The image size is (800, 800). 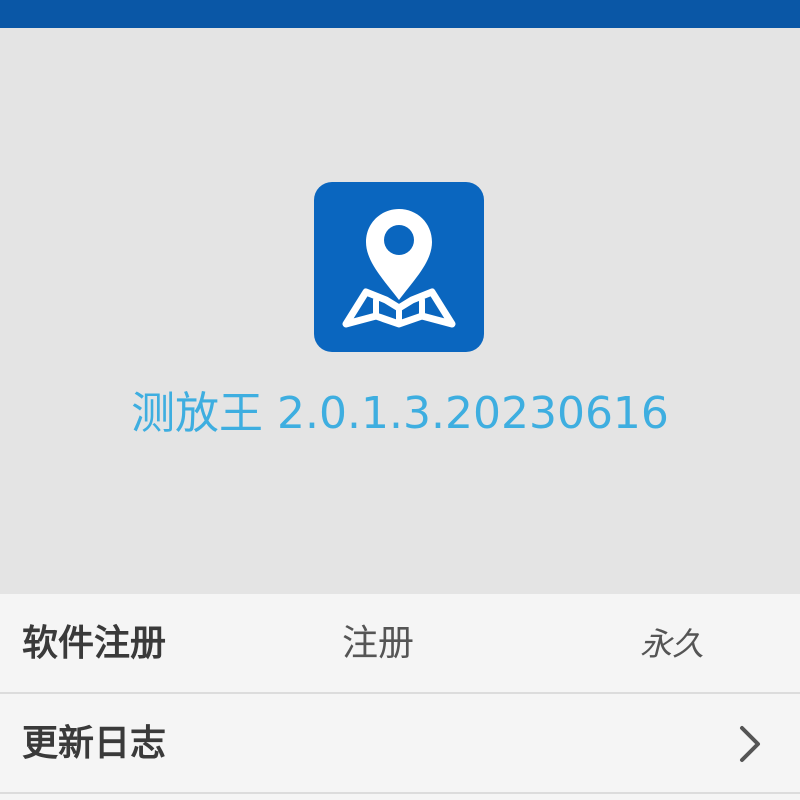 I want to click on map-pin-icon, so click(x=399, y=268).